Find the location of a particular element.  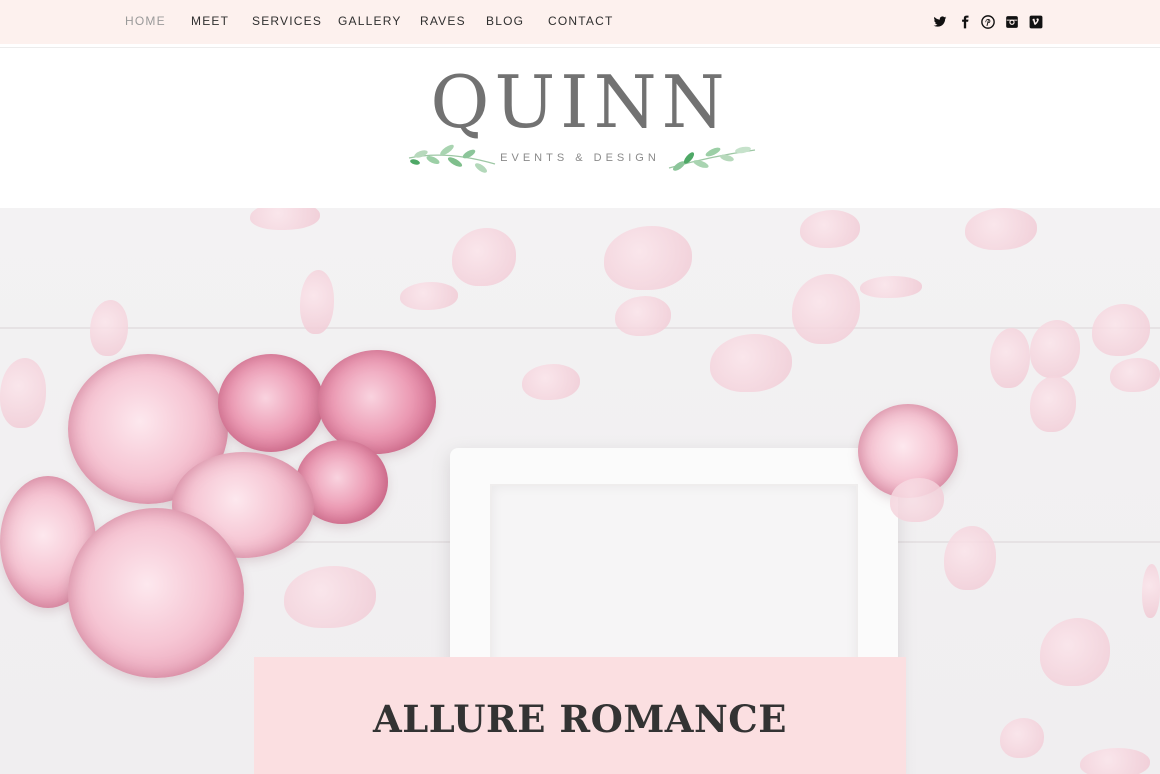

nav-item-raves: RAVES is located at coordinates (443, 21).